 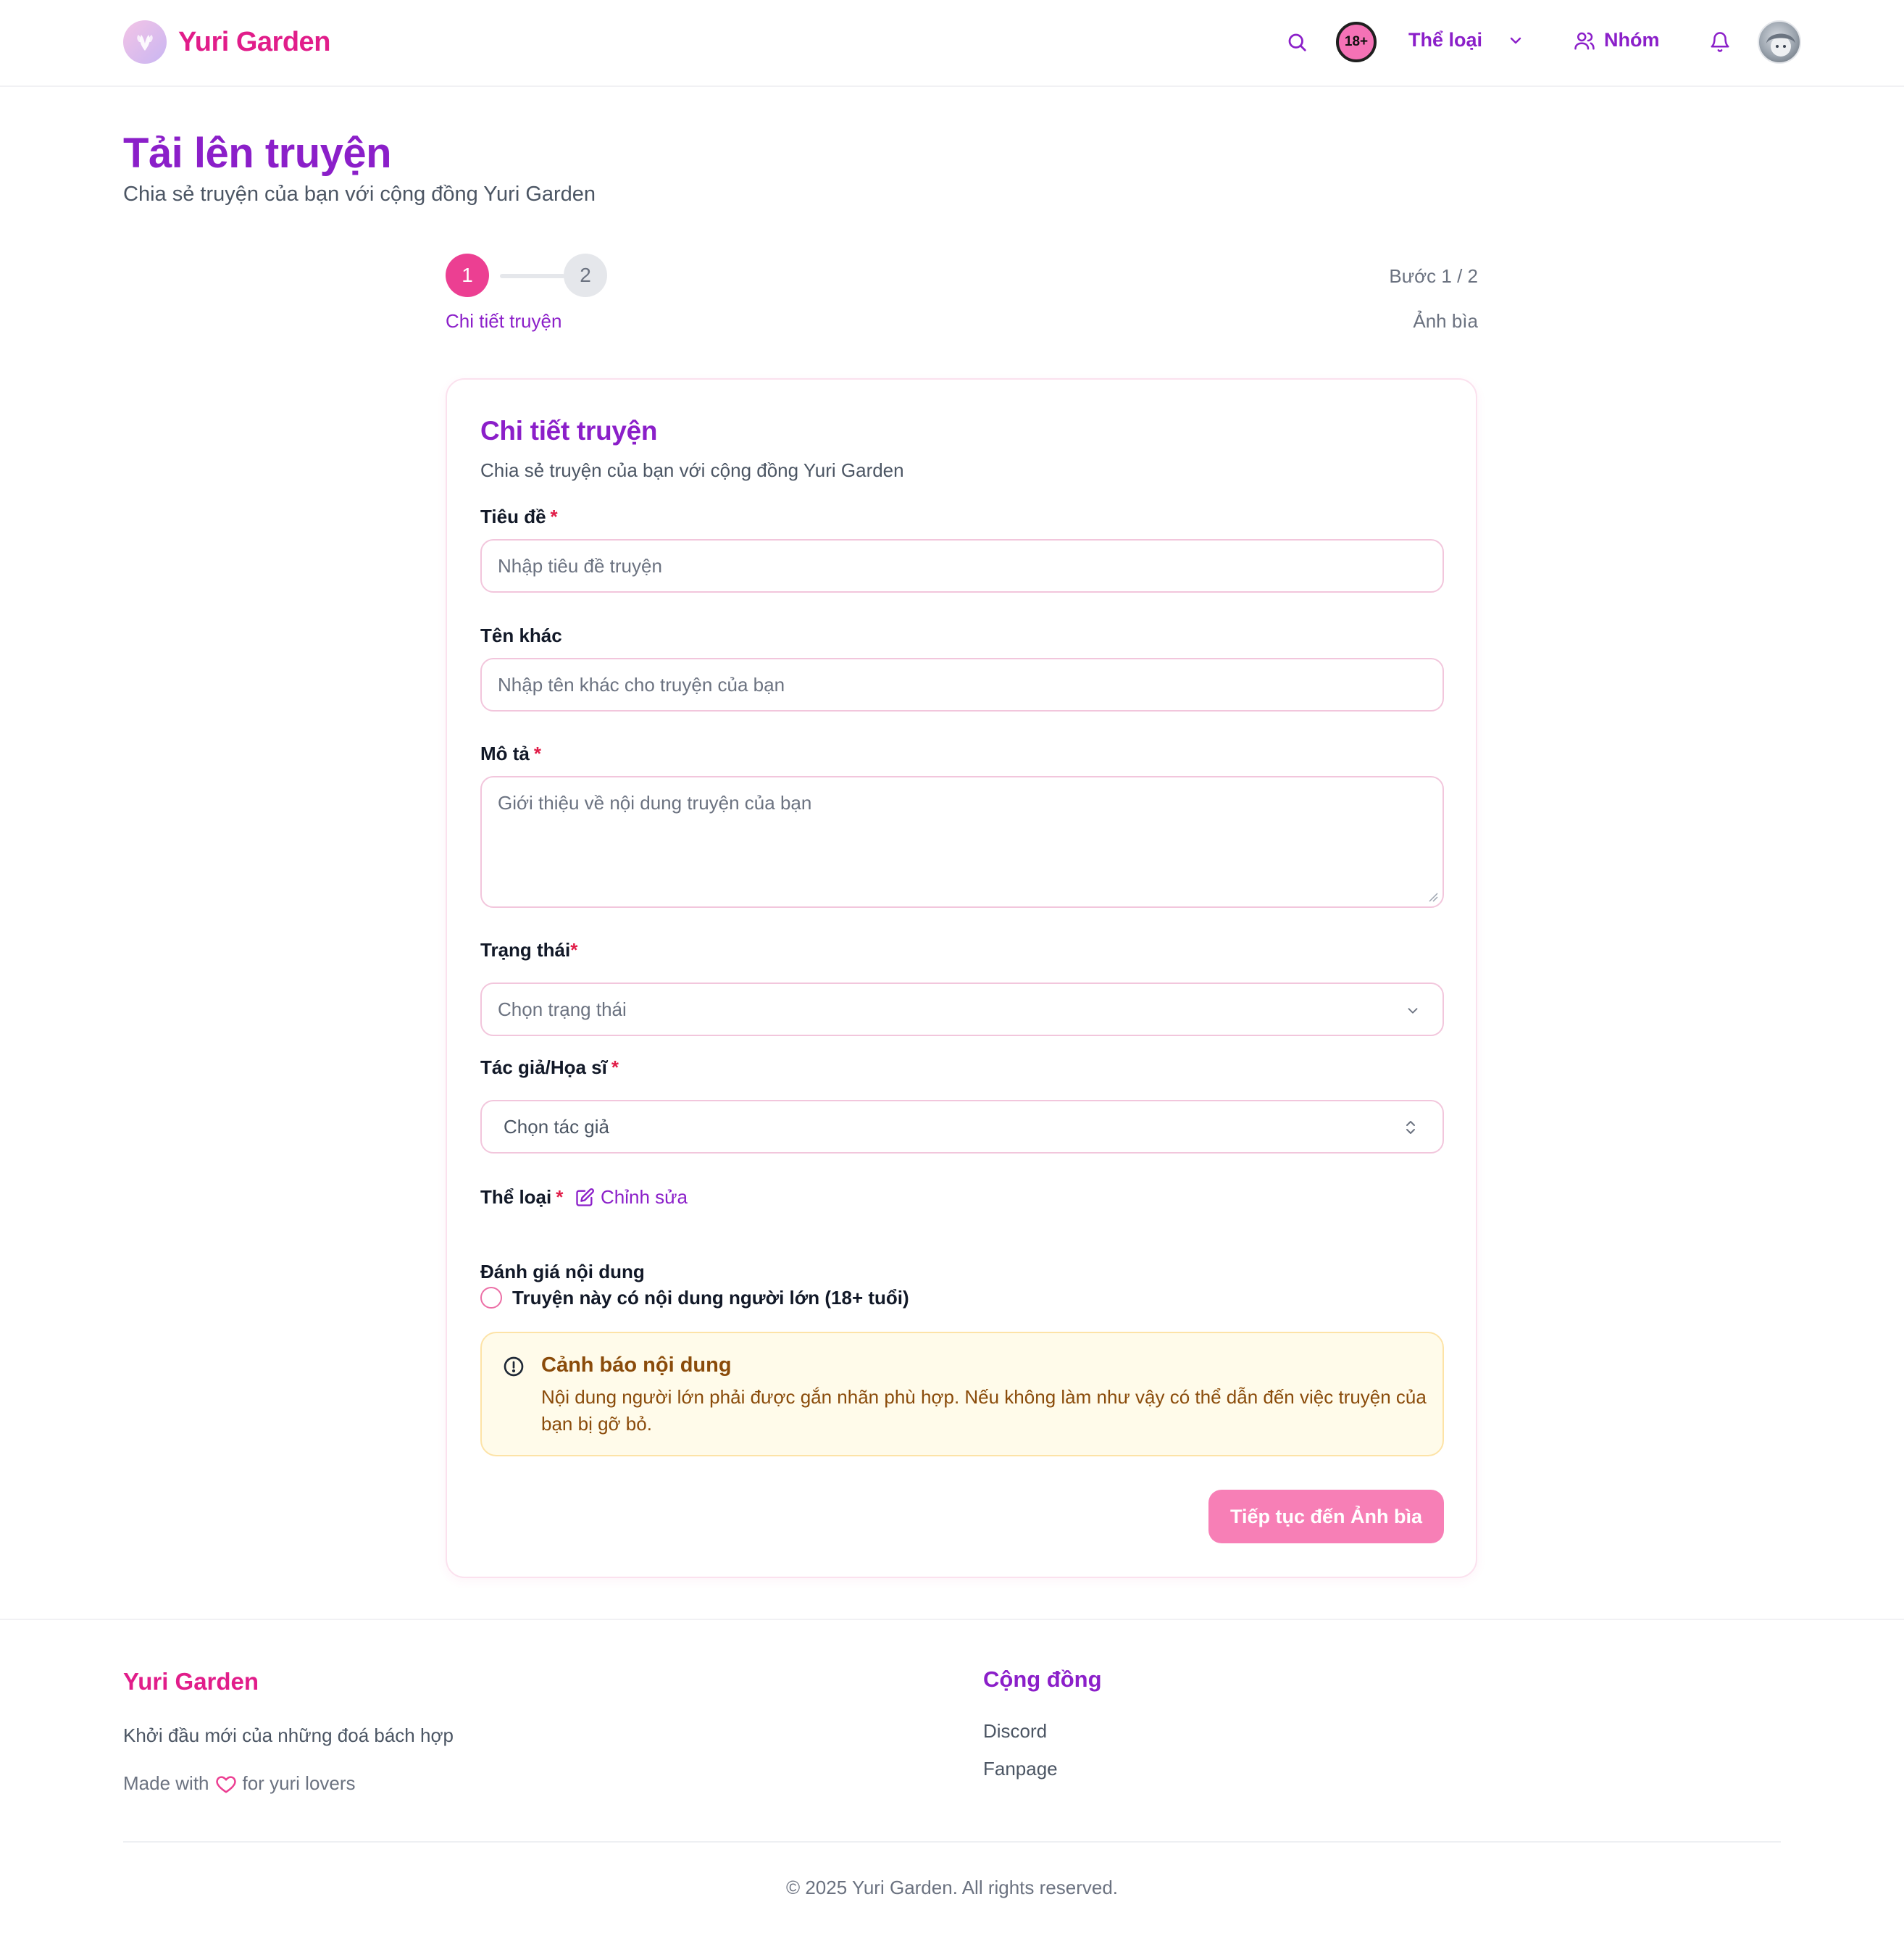 I want to click on adult-content-toggle: 18+, so click(x=1356, y=42).